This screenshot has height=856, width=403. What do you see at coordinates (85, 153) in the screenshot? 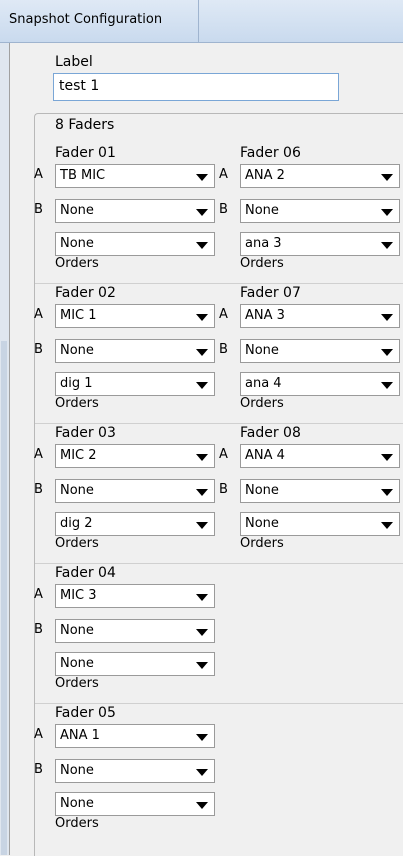
I see `fader-name: Fader 01` at bounding box center [85, 153].